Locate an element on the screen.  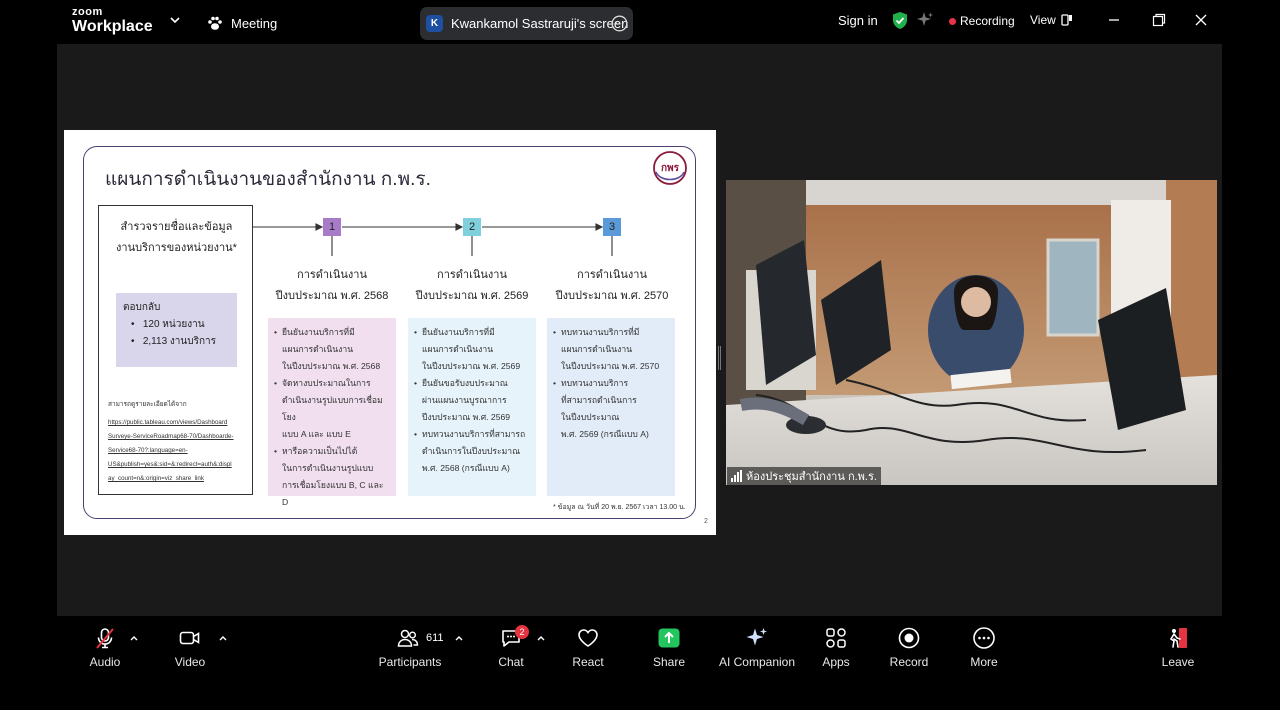
detail-line: ยืนยันขอรับงบประมาณ is located at coordinates (473, 383).